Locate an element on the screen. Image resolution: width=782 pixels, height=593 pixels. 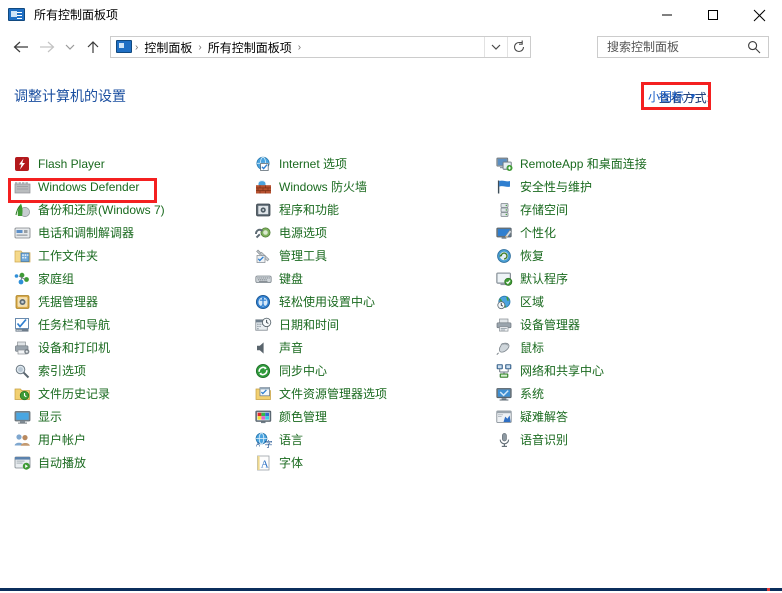
flash-player-icon is located at coordinates (22, 164).